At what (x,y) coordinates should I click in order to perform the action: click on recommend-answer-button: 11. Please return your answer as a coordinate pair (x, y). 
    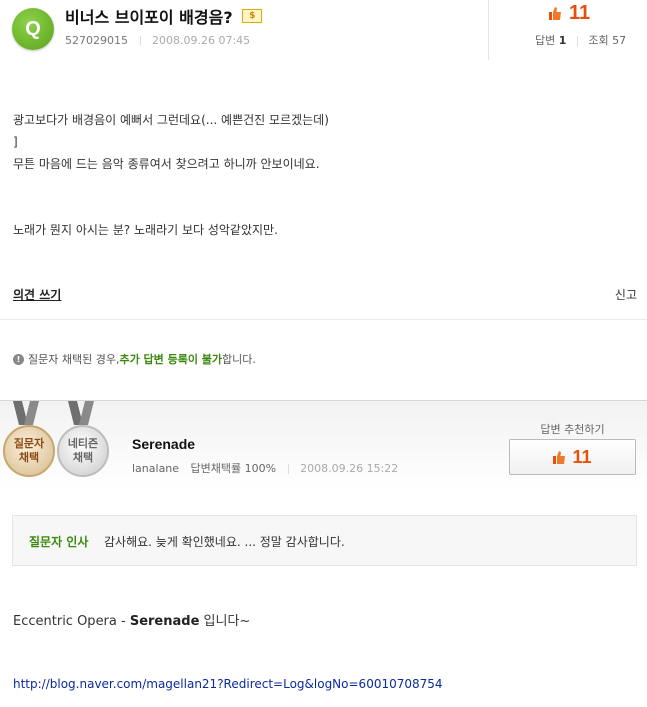
    Looking at the image, I should click on (572, 457).